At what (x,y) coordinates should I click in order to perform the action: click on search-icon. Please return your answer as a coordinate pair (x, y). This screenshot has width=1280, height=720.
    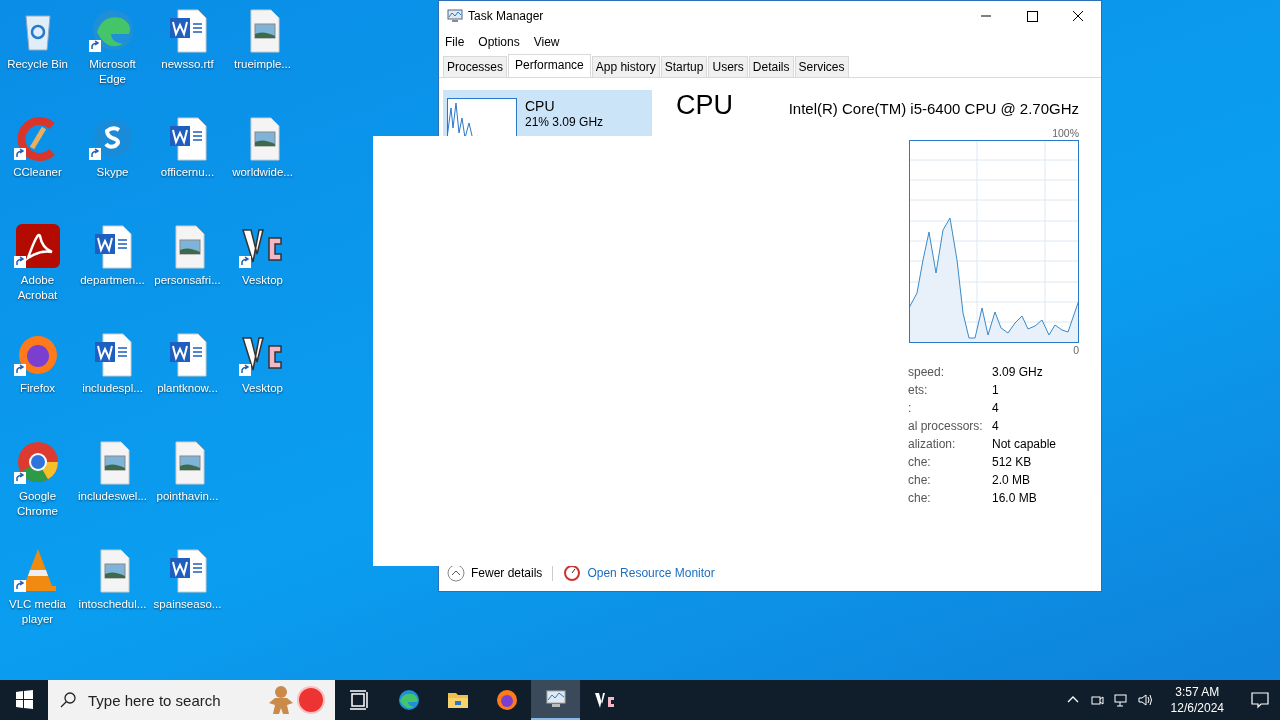
    Looking at the image, I should click on (68, 700).